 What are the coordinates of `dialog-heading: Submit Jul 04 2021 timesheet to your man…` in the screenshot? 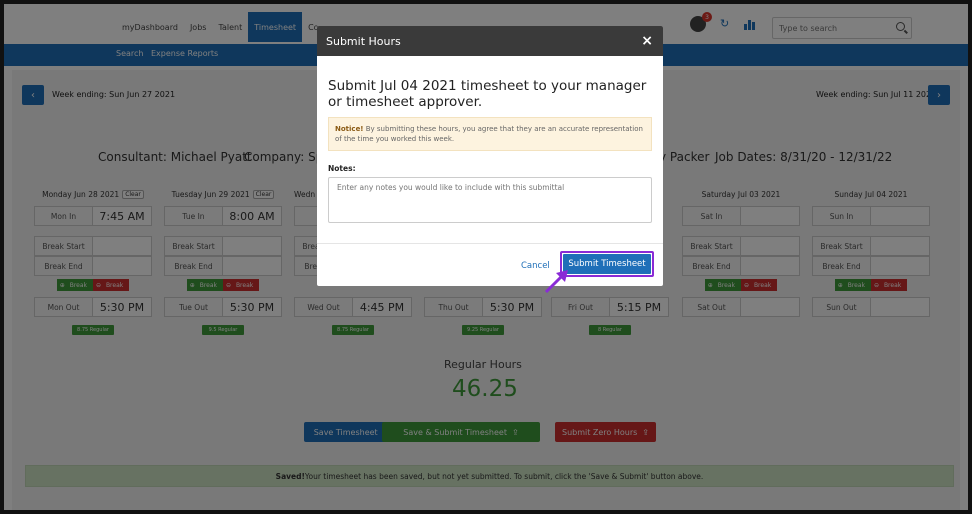 It's located at (487, 94).